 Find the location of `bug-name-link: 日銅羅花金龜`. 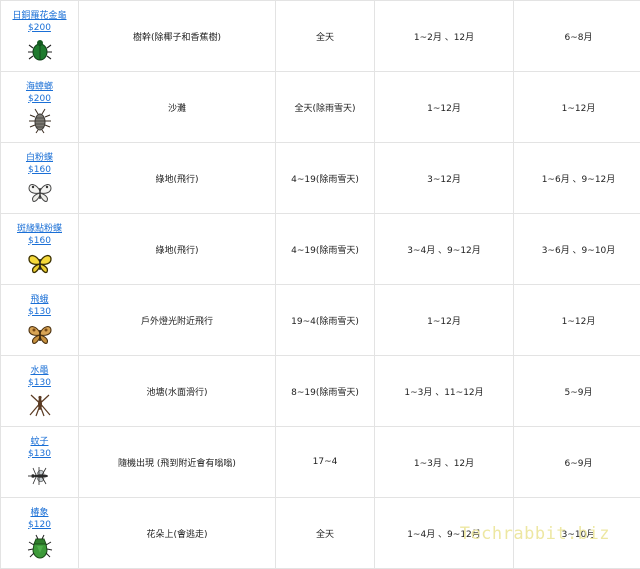

bug-name-link: 日銅羅花金龜 is located at coordinates (39, 16).